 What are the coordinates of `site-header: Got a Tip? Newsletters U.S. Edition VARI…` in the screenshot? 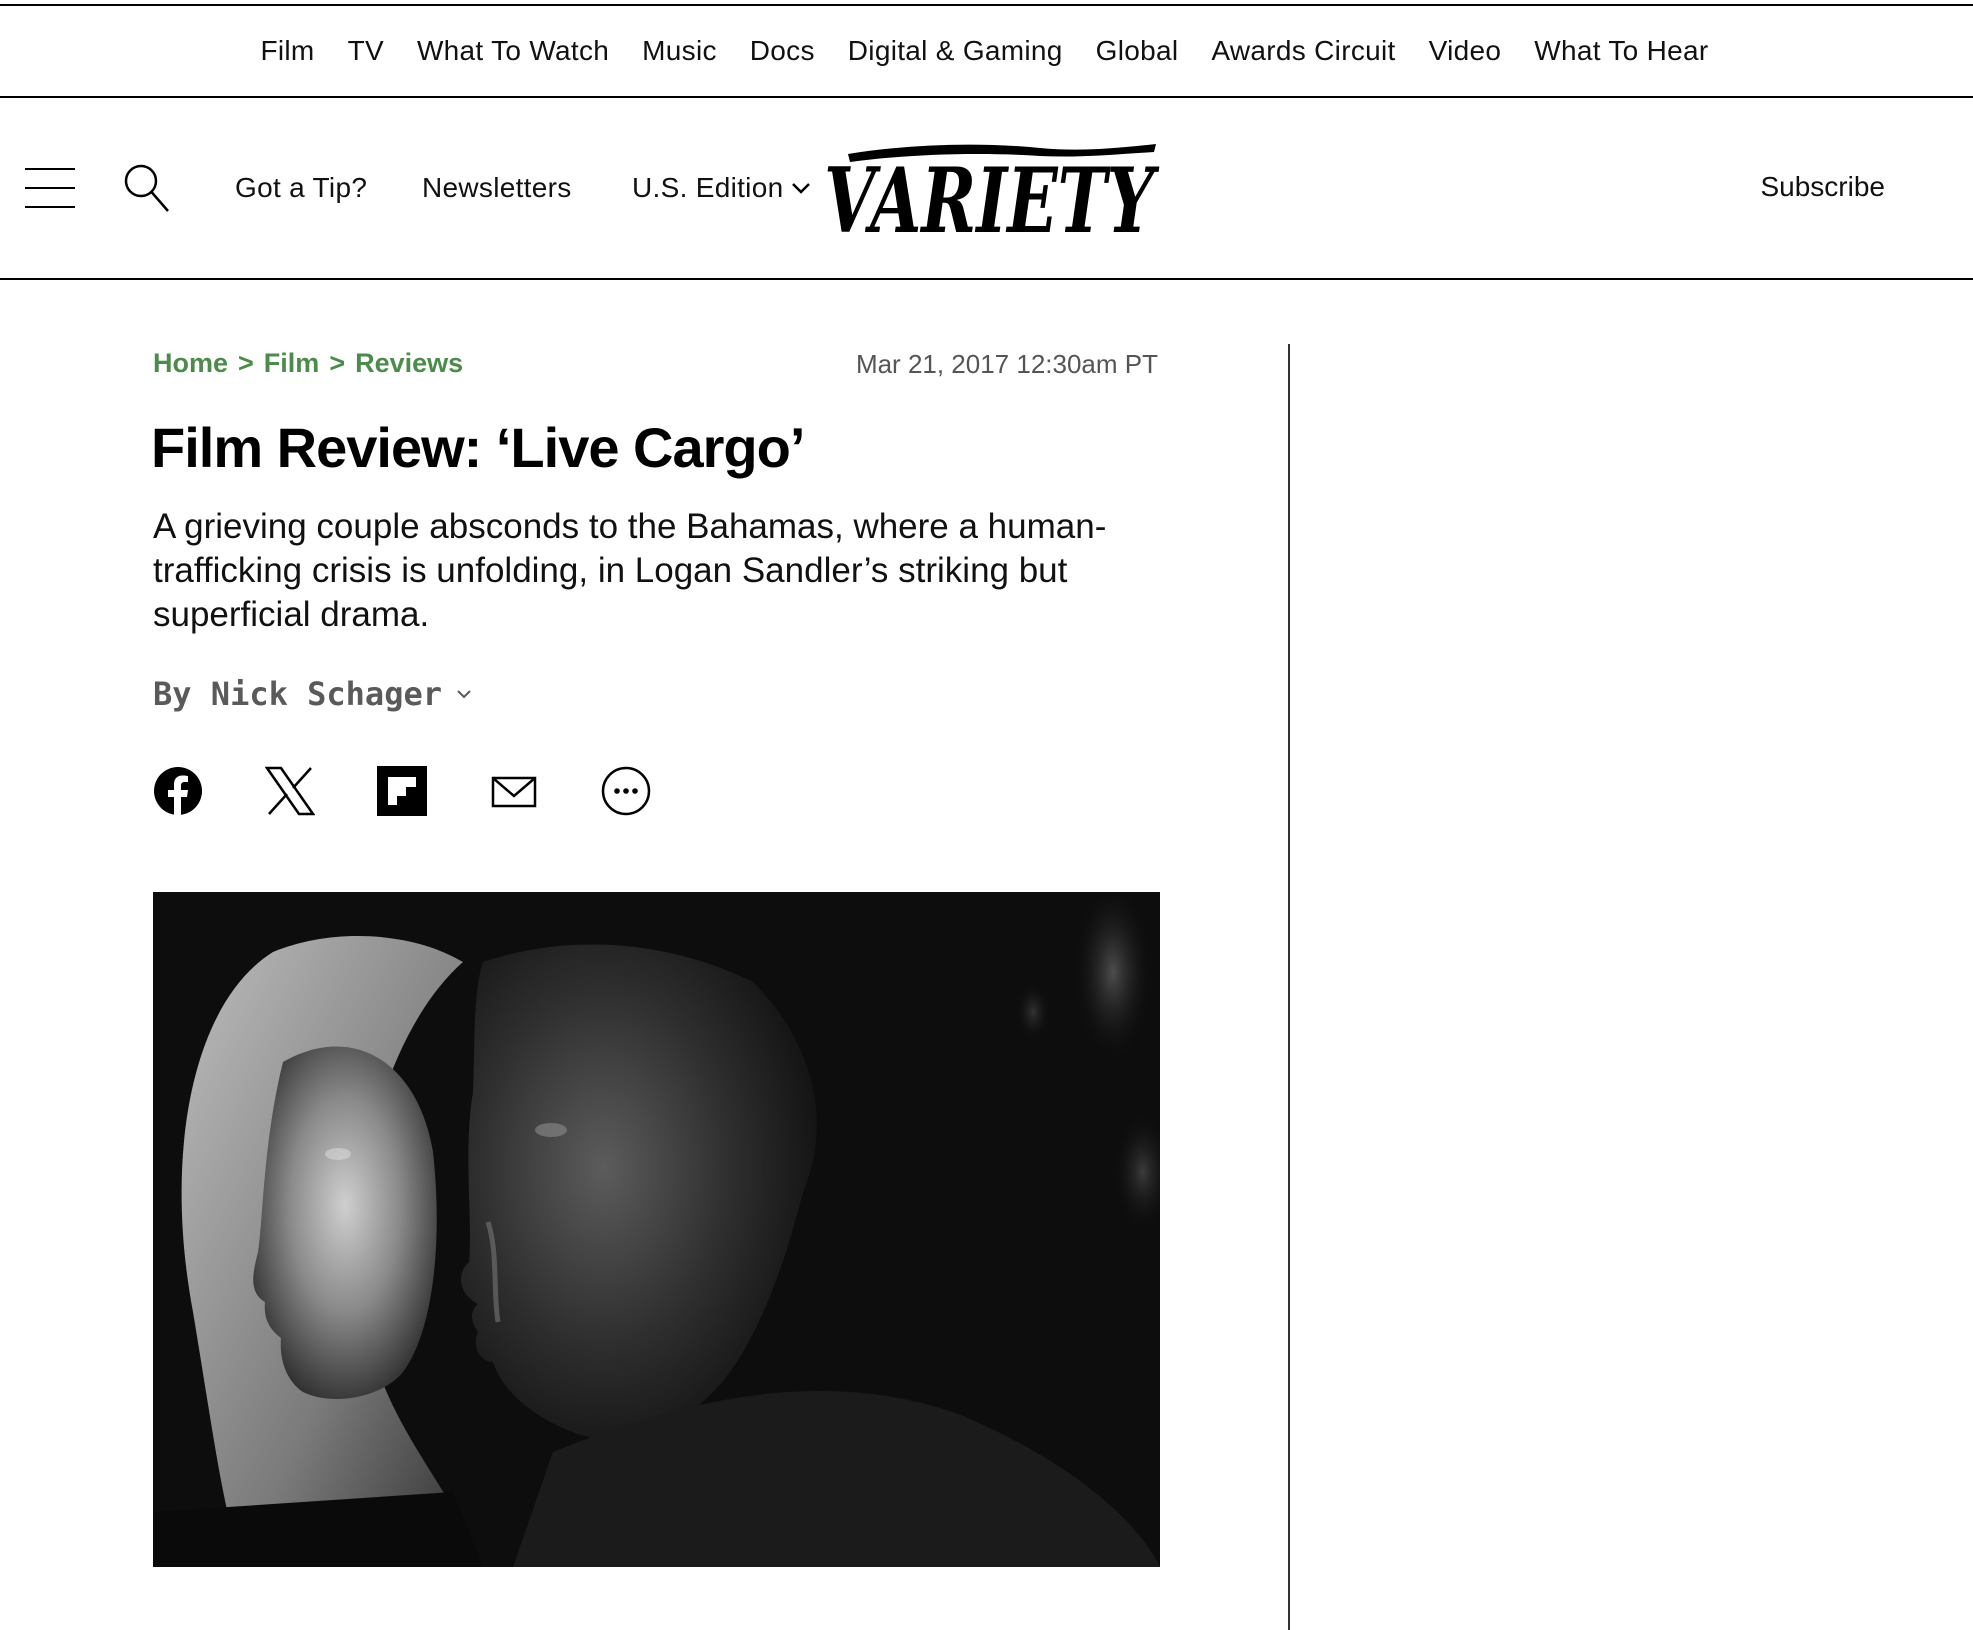 It's located at (986, 189).